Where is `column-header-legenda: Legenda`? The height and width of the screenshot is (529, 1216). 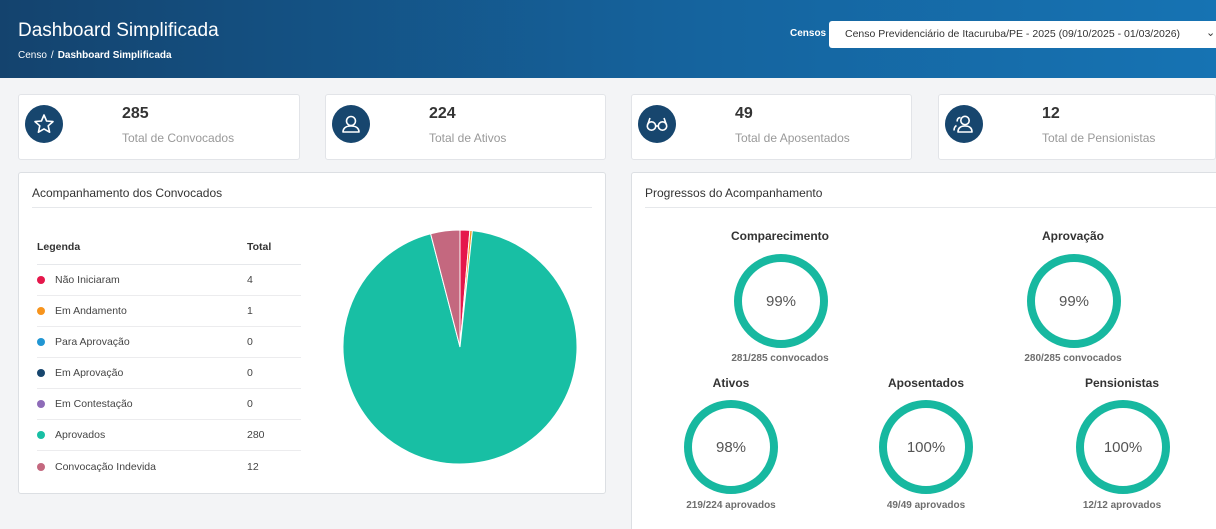 column-header-legenda: Legenda is located at coordinates (59, 246).